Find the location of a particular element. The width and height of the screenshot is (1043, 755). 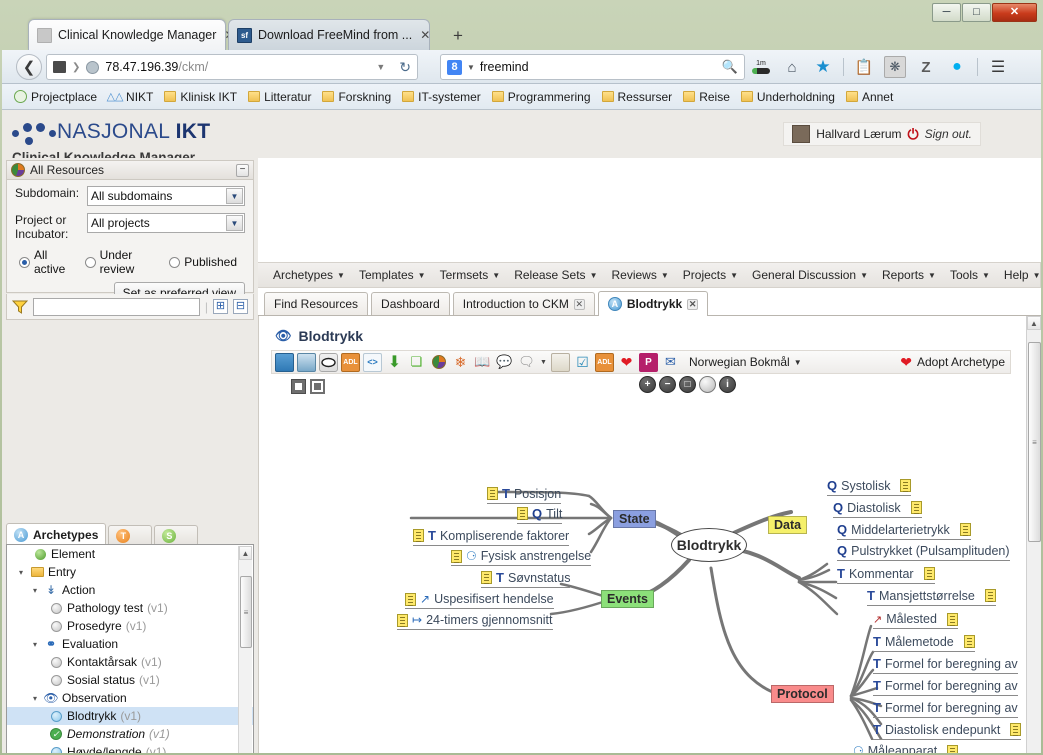

scroll-icon is located at coordinates (560, 362).